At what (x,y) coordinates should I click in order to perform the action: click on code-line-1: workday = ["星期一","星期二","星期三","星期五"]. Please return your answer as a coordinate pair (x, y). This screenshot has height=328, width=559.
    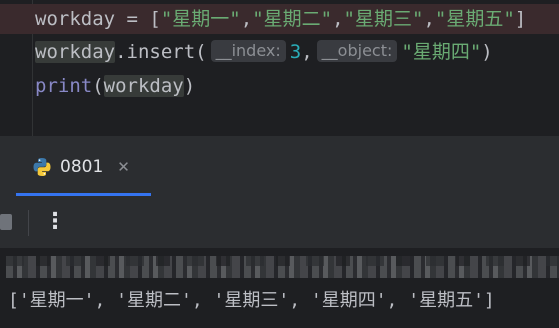
    Looking at the image, I should click on (280, 19).